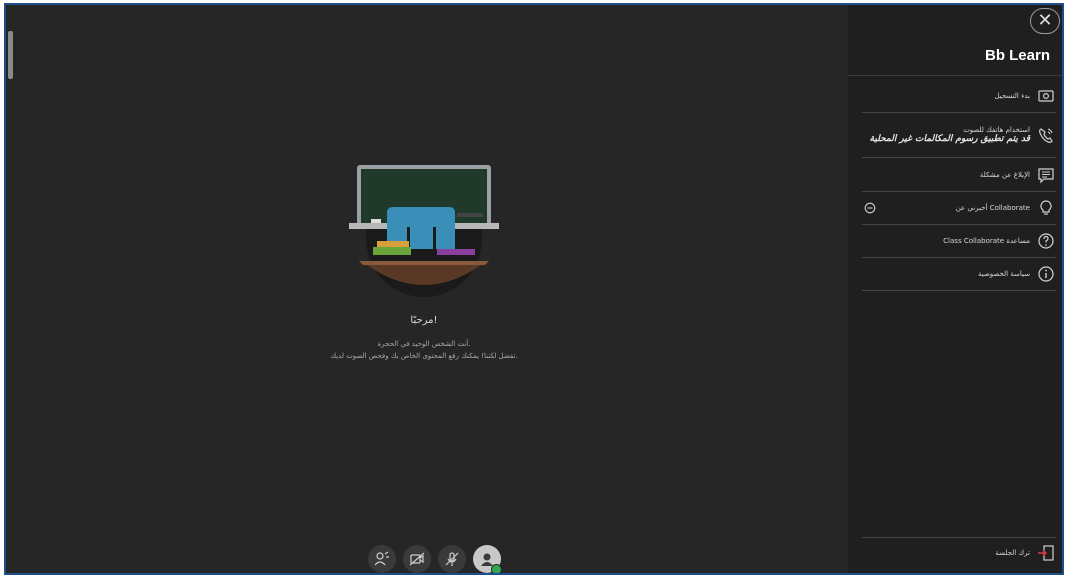 The width and height of the screenshot is (1070, 580). Describe the element at coordinates (10, 55) in the screenshot. I see `scroll-handle` at that location.